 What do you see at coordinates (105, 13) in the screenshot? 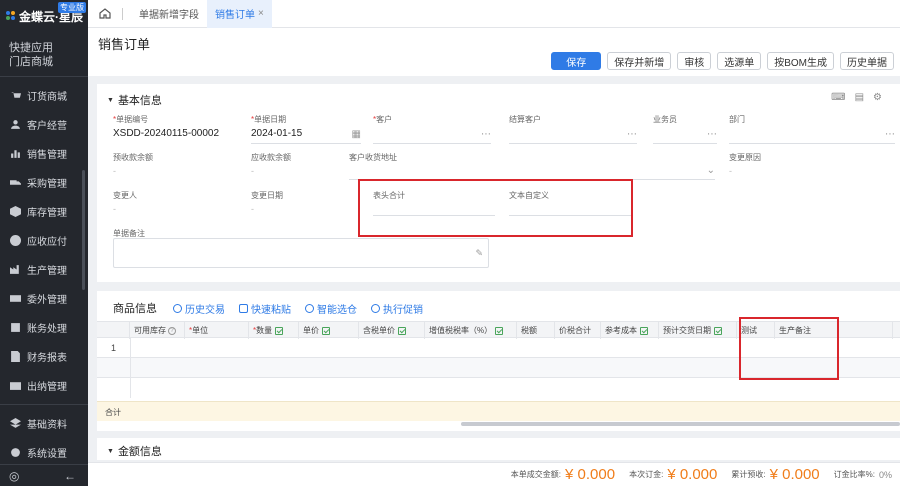
I see `home-icon` at bounding box center [105, 13].